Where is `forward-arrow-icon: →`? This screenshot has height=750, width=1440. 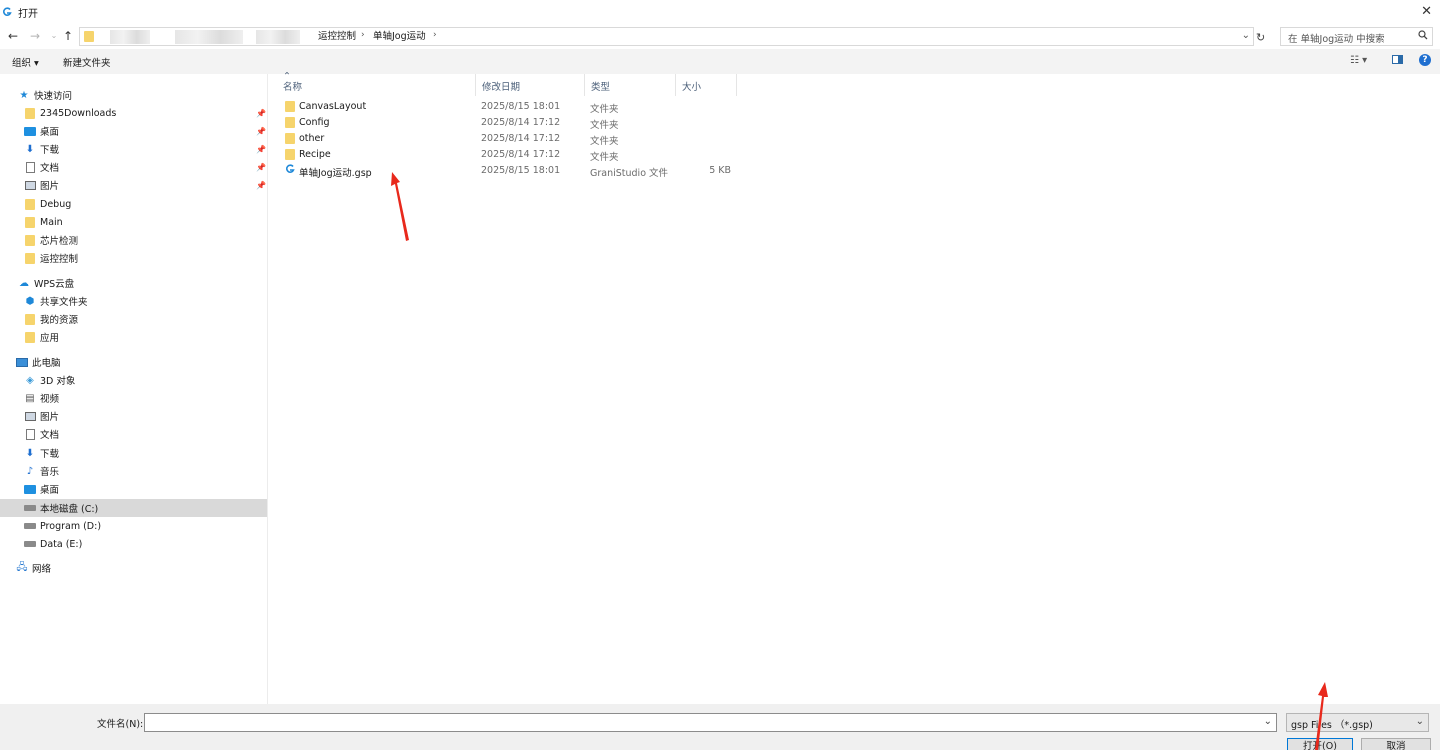 forward-arrow-icon: → is located at coordinates (35, 36).